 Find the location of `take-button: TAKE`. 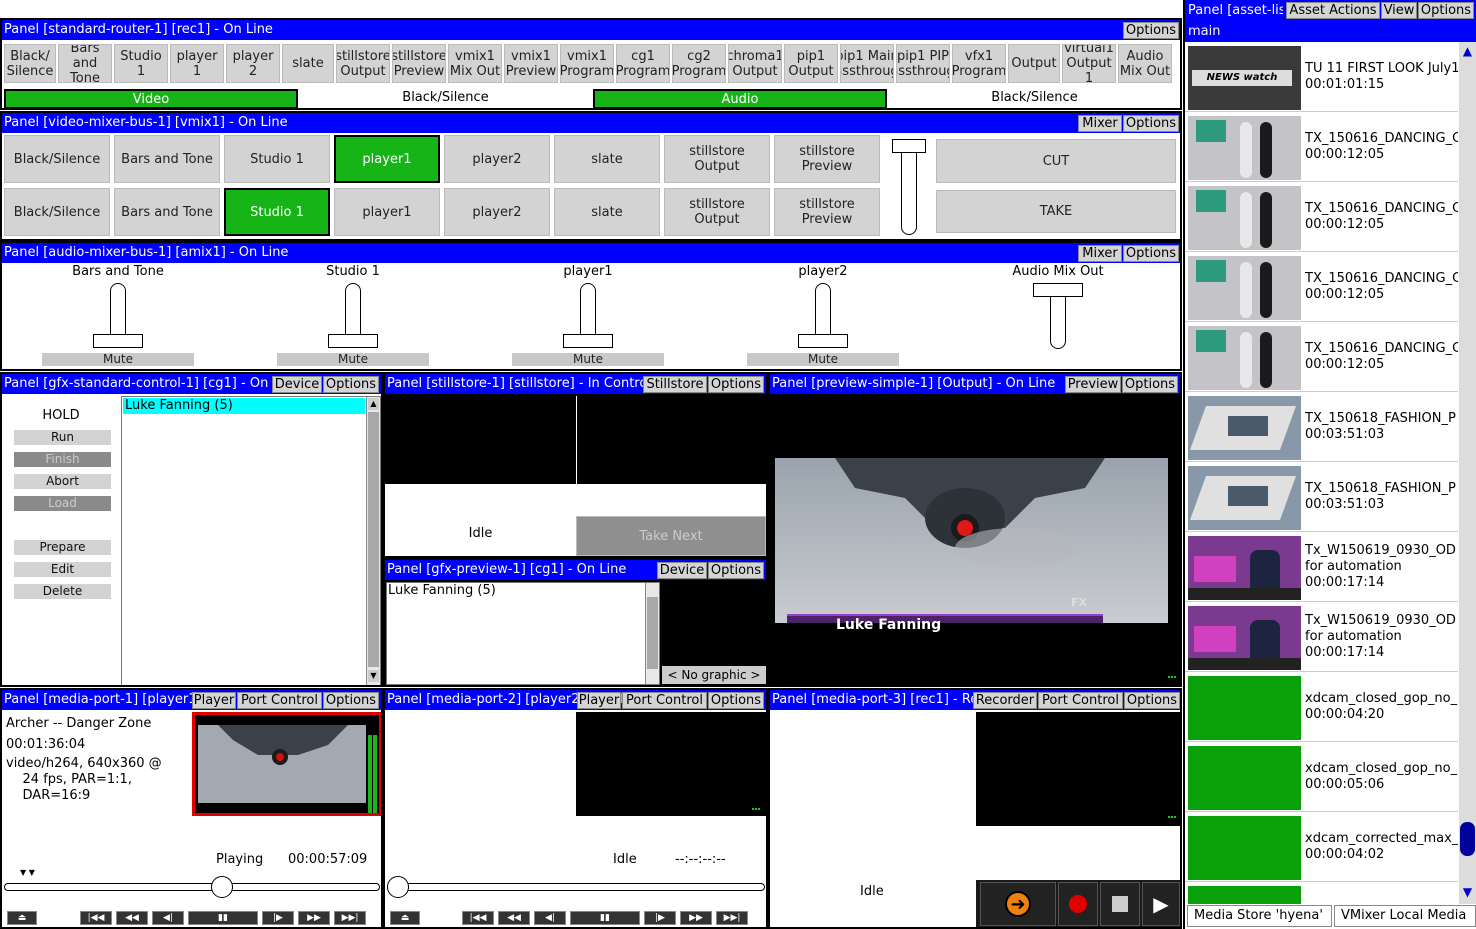

take-button: TAKE is located at coordinates (1056, 211).